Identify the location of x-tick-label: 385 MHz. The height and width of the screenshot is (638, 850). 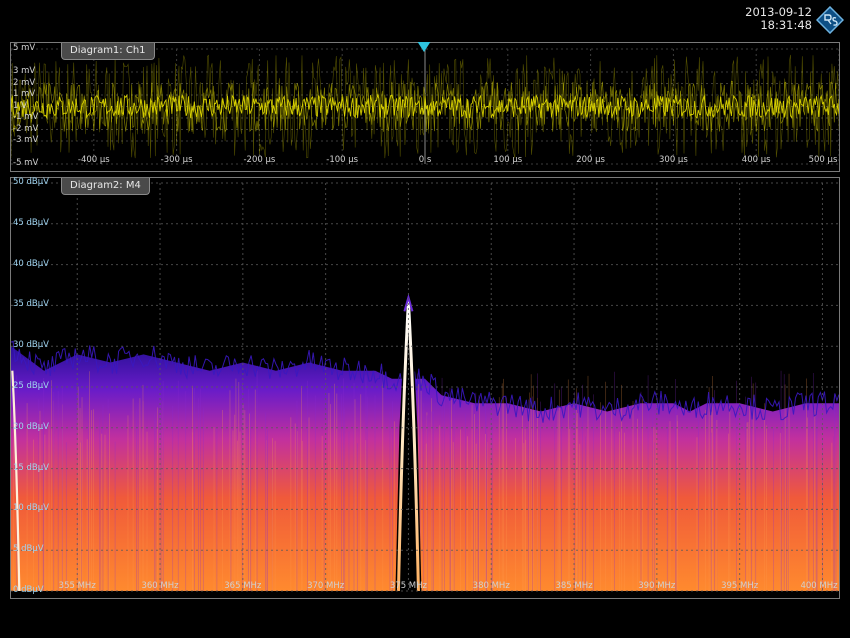
(574, 586).